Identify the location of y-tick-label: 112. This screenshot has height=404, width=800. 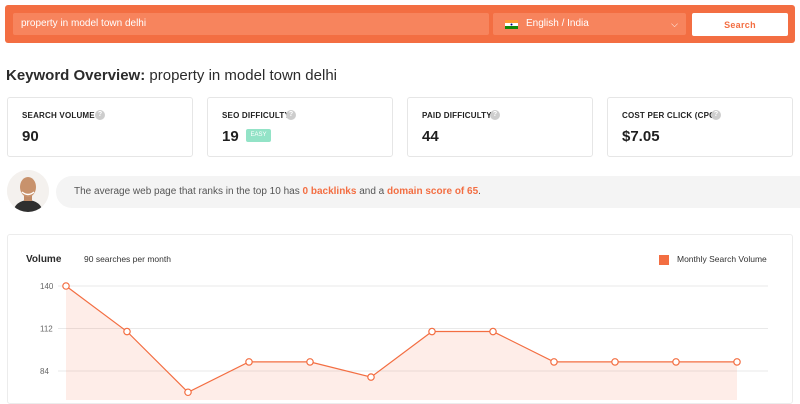
(46, 329).